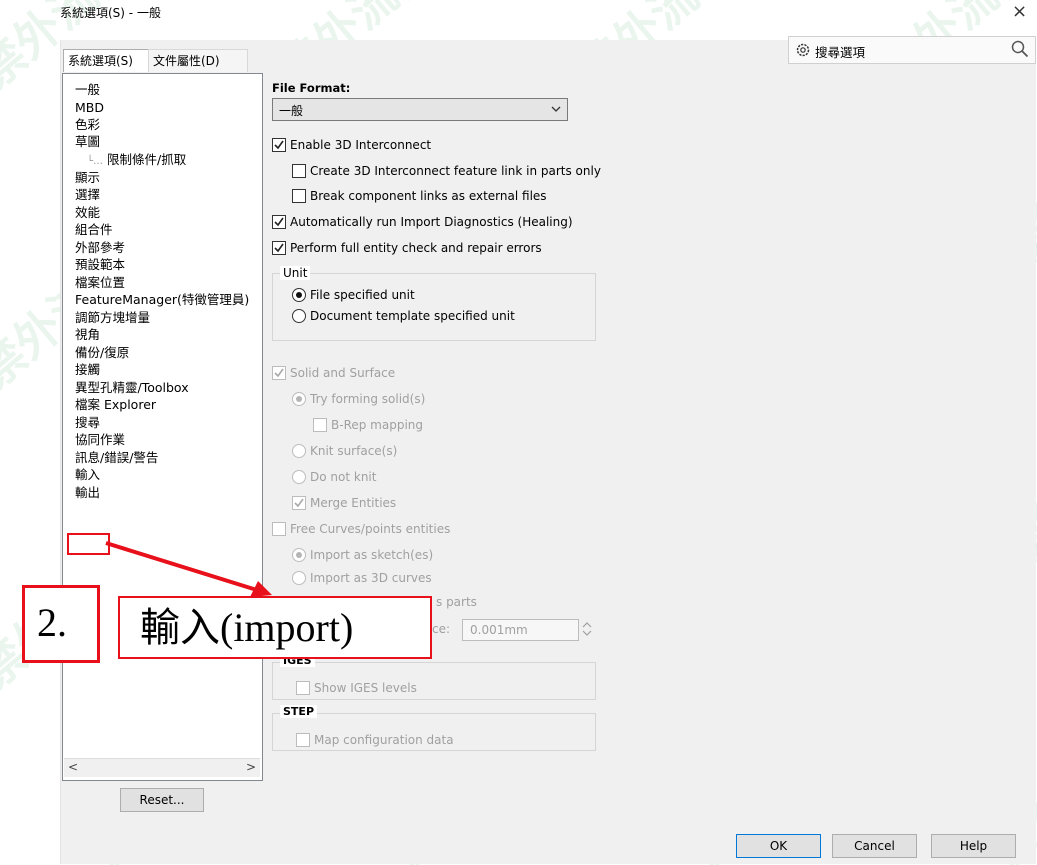 This screenshot has width=1037, height=865. I want to click on tree-item: FeatureManager(特徵管理員), so click(162, 300).